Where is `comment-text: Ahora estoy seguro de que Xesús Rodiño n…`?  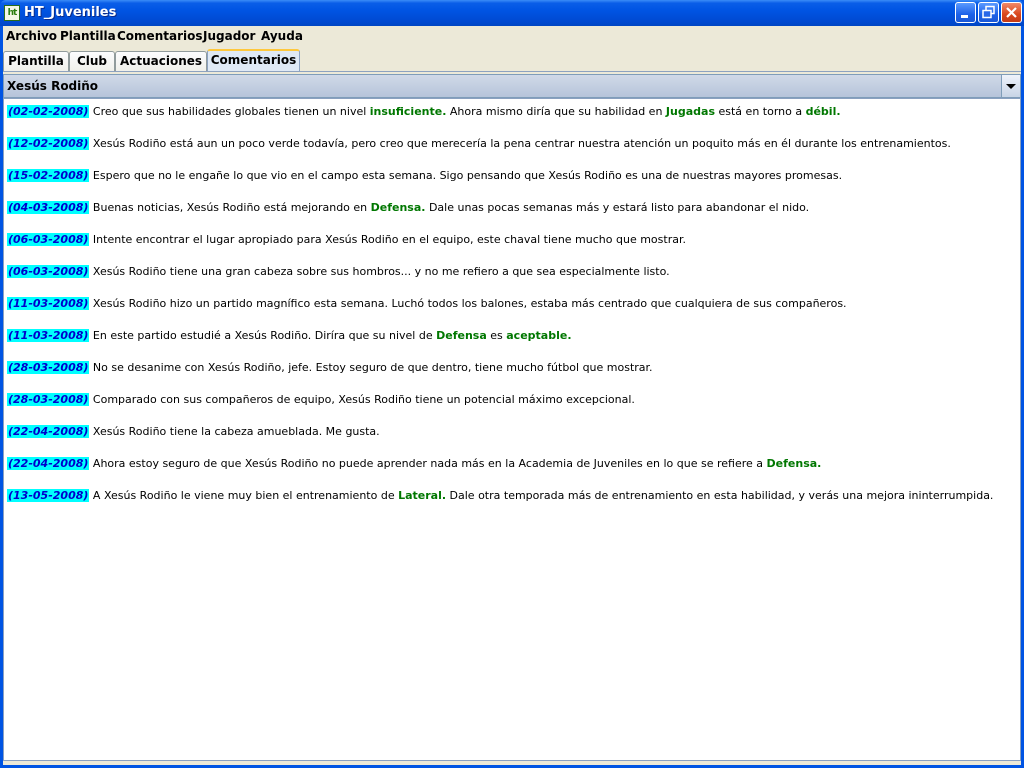 comment-text: Ahora estoy seguro de que Xesús Rodiño n… is located at coordinates (429, 463).